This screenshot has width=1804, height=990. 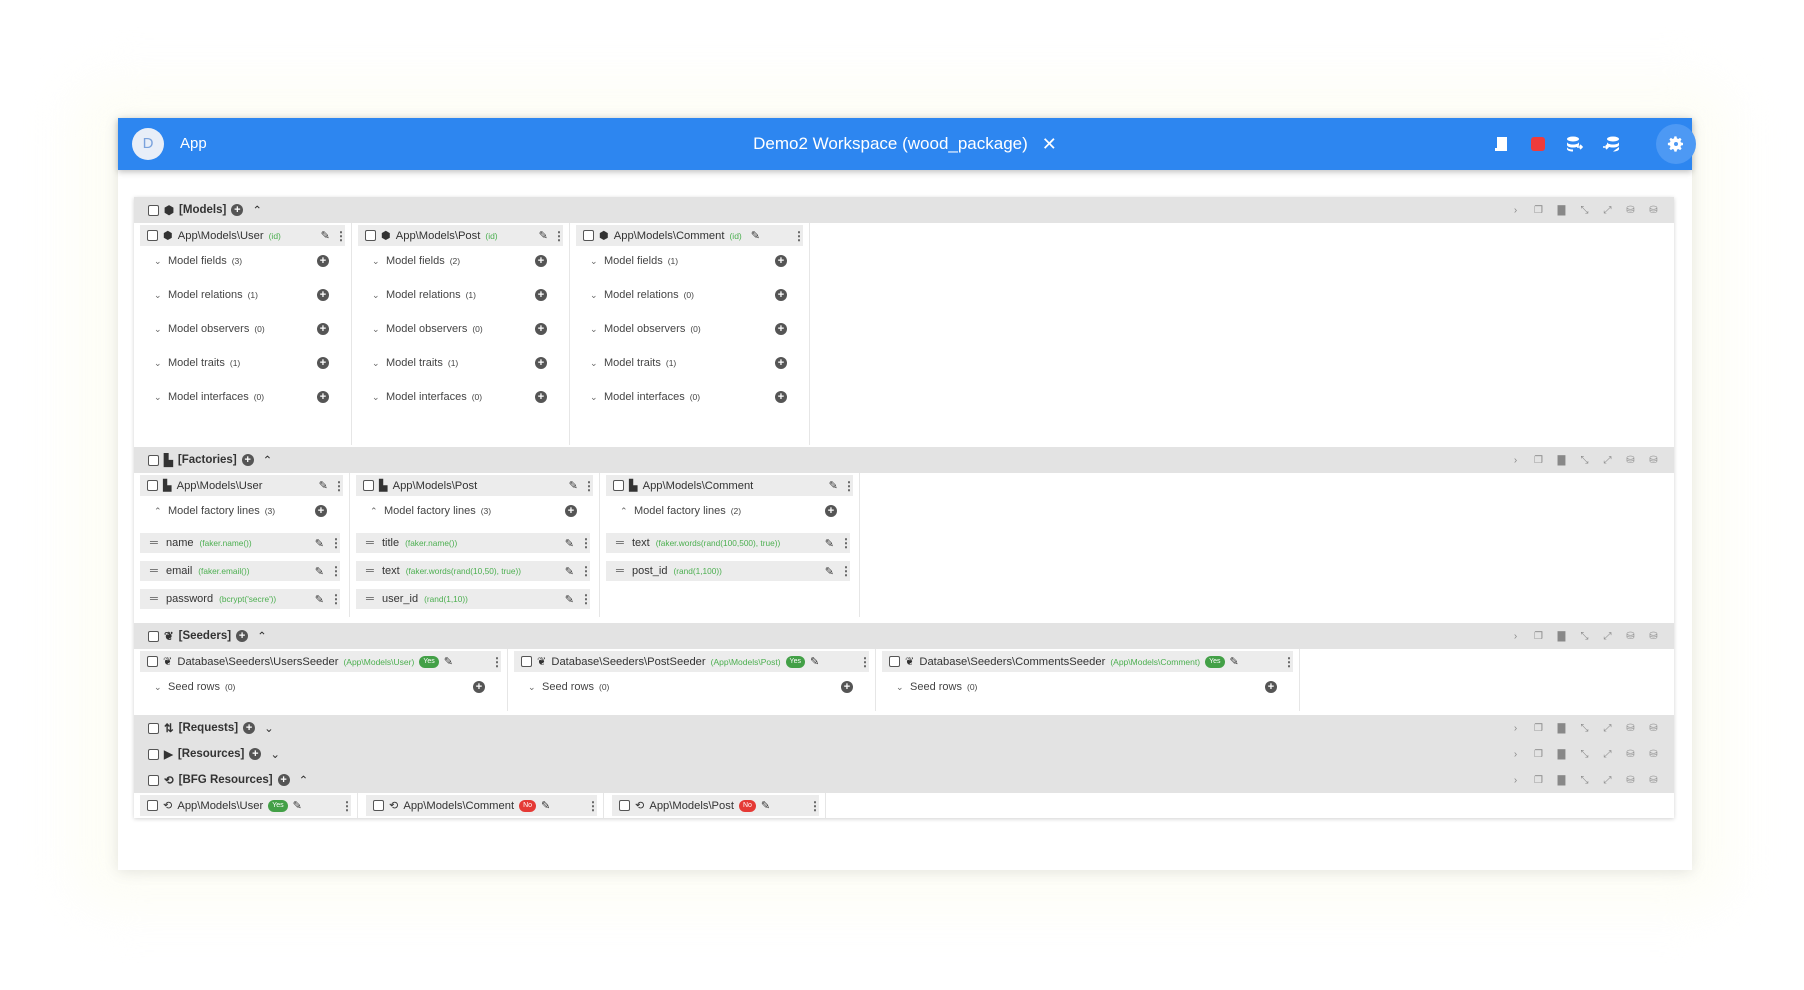 What do you see at coordinates (241, 397) in the screenshot?
I see `model-row: ⌄ Model interfaces (0) +` at bounding box center [241, 397].